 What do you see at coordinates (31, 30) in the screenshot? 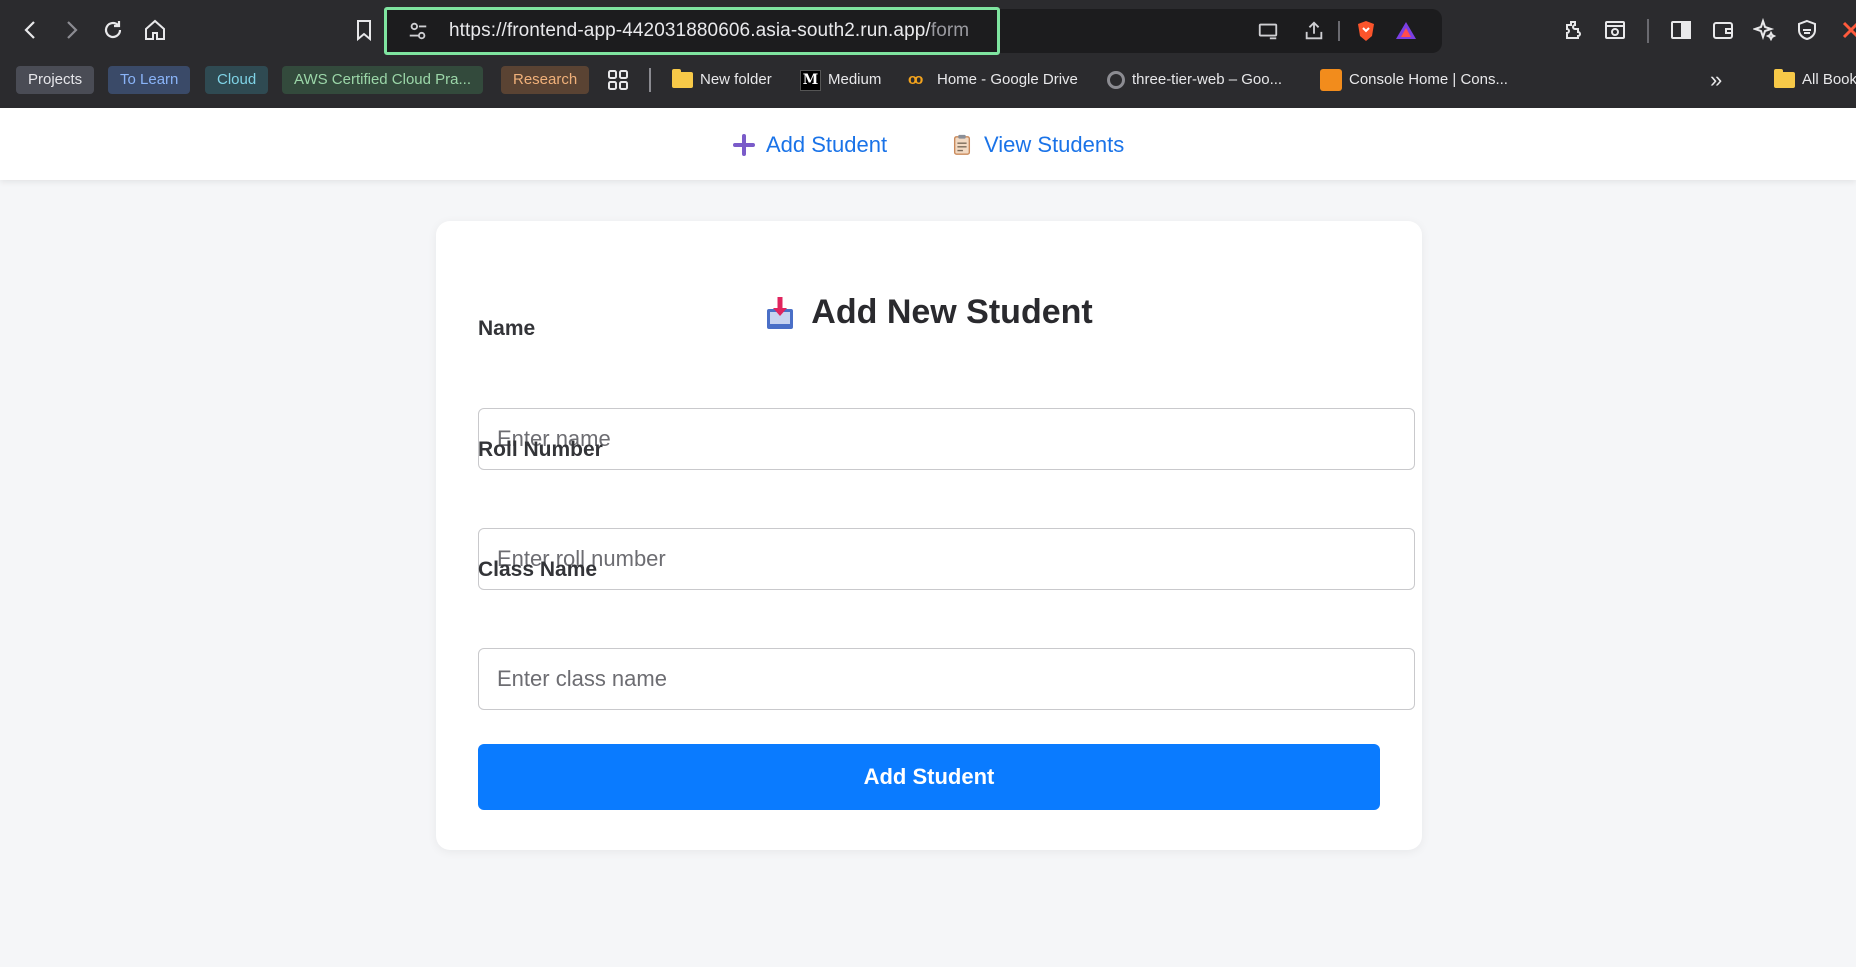
I see `back-icon` at bounding box center [31, 30].